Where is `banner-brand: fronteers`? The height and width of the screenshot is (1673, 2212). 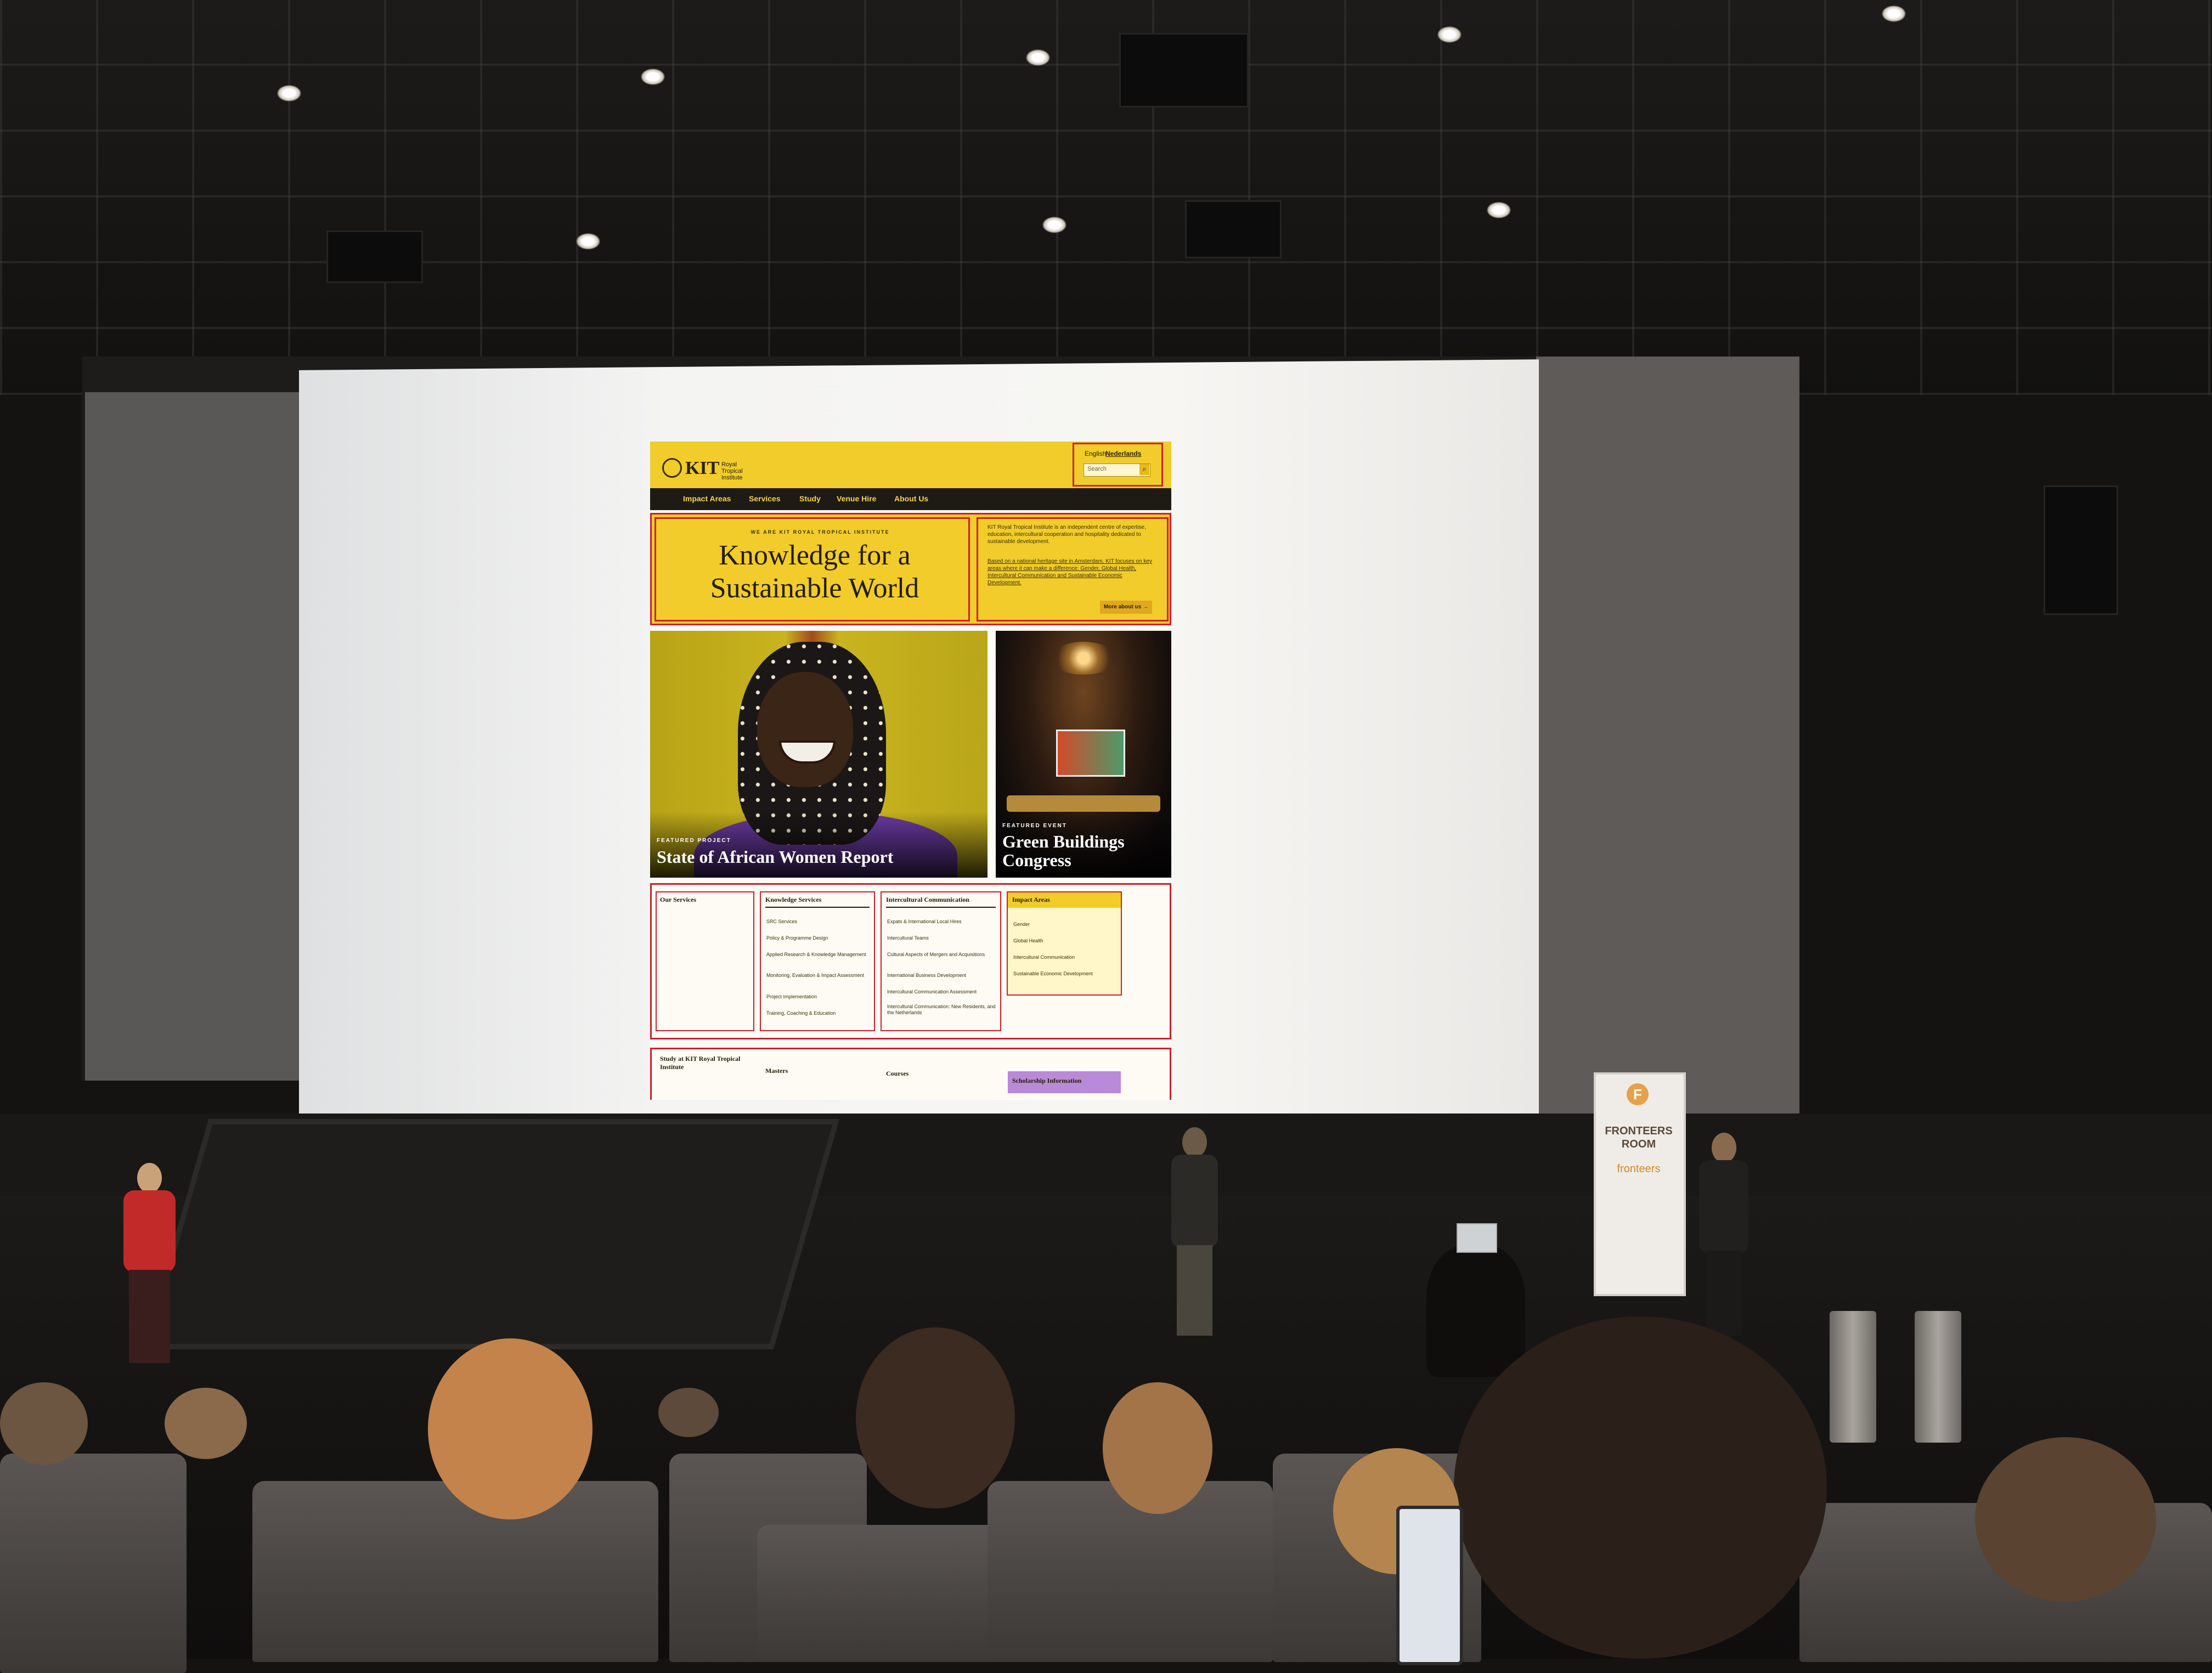
banner-brand: fronteers is located at coordinates (1639, 1169).